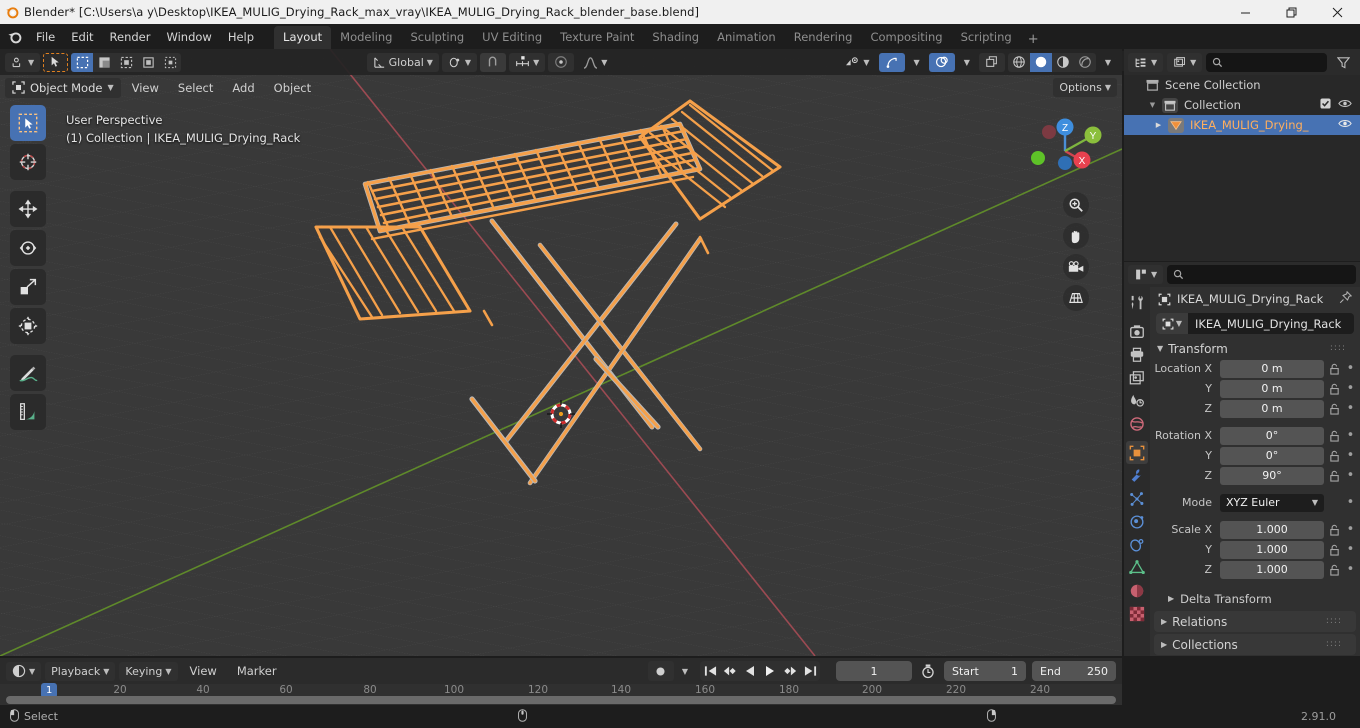 This screenshot has width=1360, height=728. I want to click on property-row-location-x: Location X 0 m •, so click(1255, 368).